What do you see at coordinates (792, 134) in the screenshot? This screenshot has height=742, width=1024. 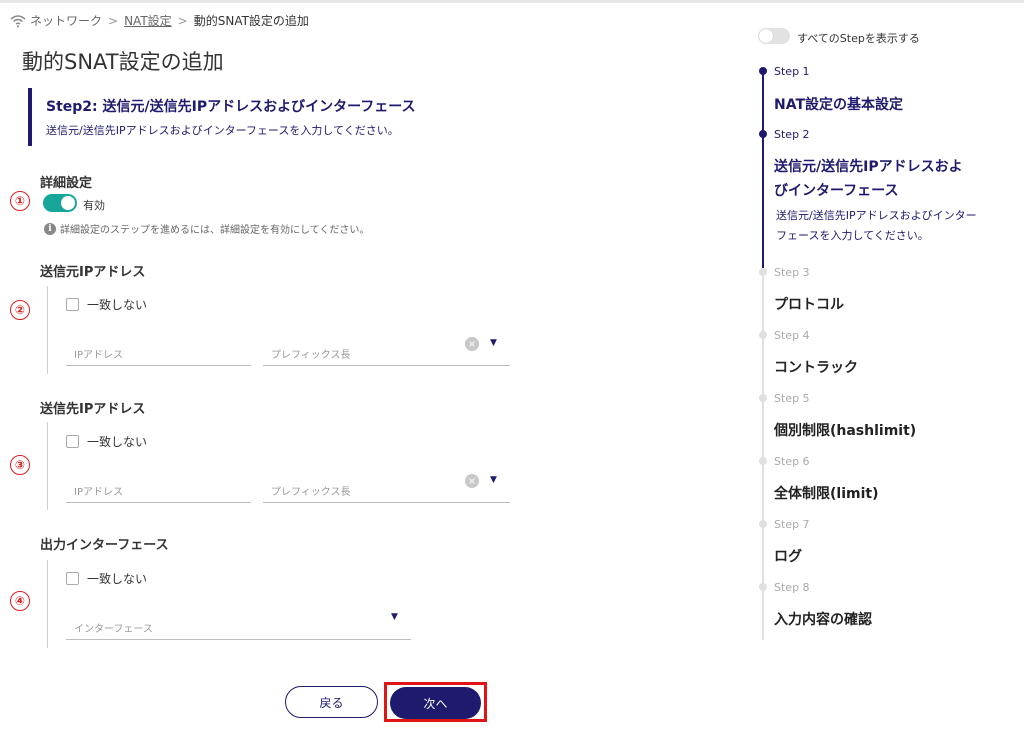 I see `step-2-number: Step 2` at bounding box center [792, 134].